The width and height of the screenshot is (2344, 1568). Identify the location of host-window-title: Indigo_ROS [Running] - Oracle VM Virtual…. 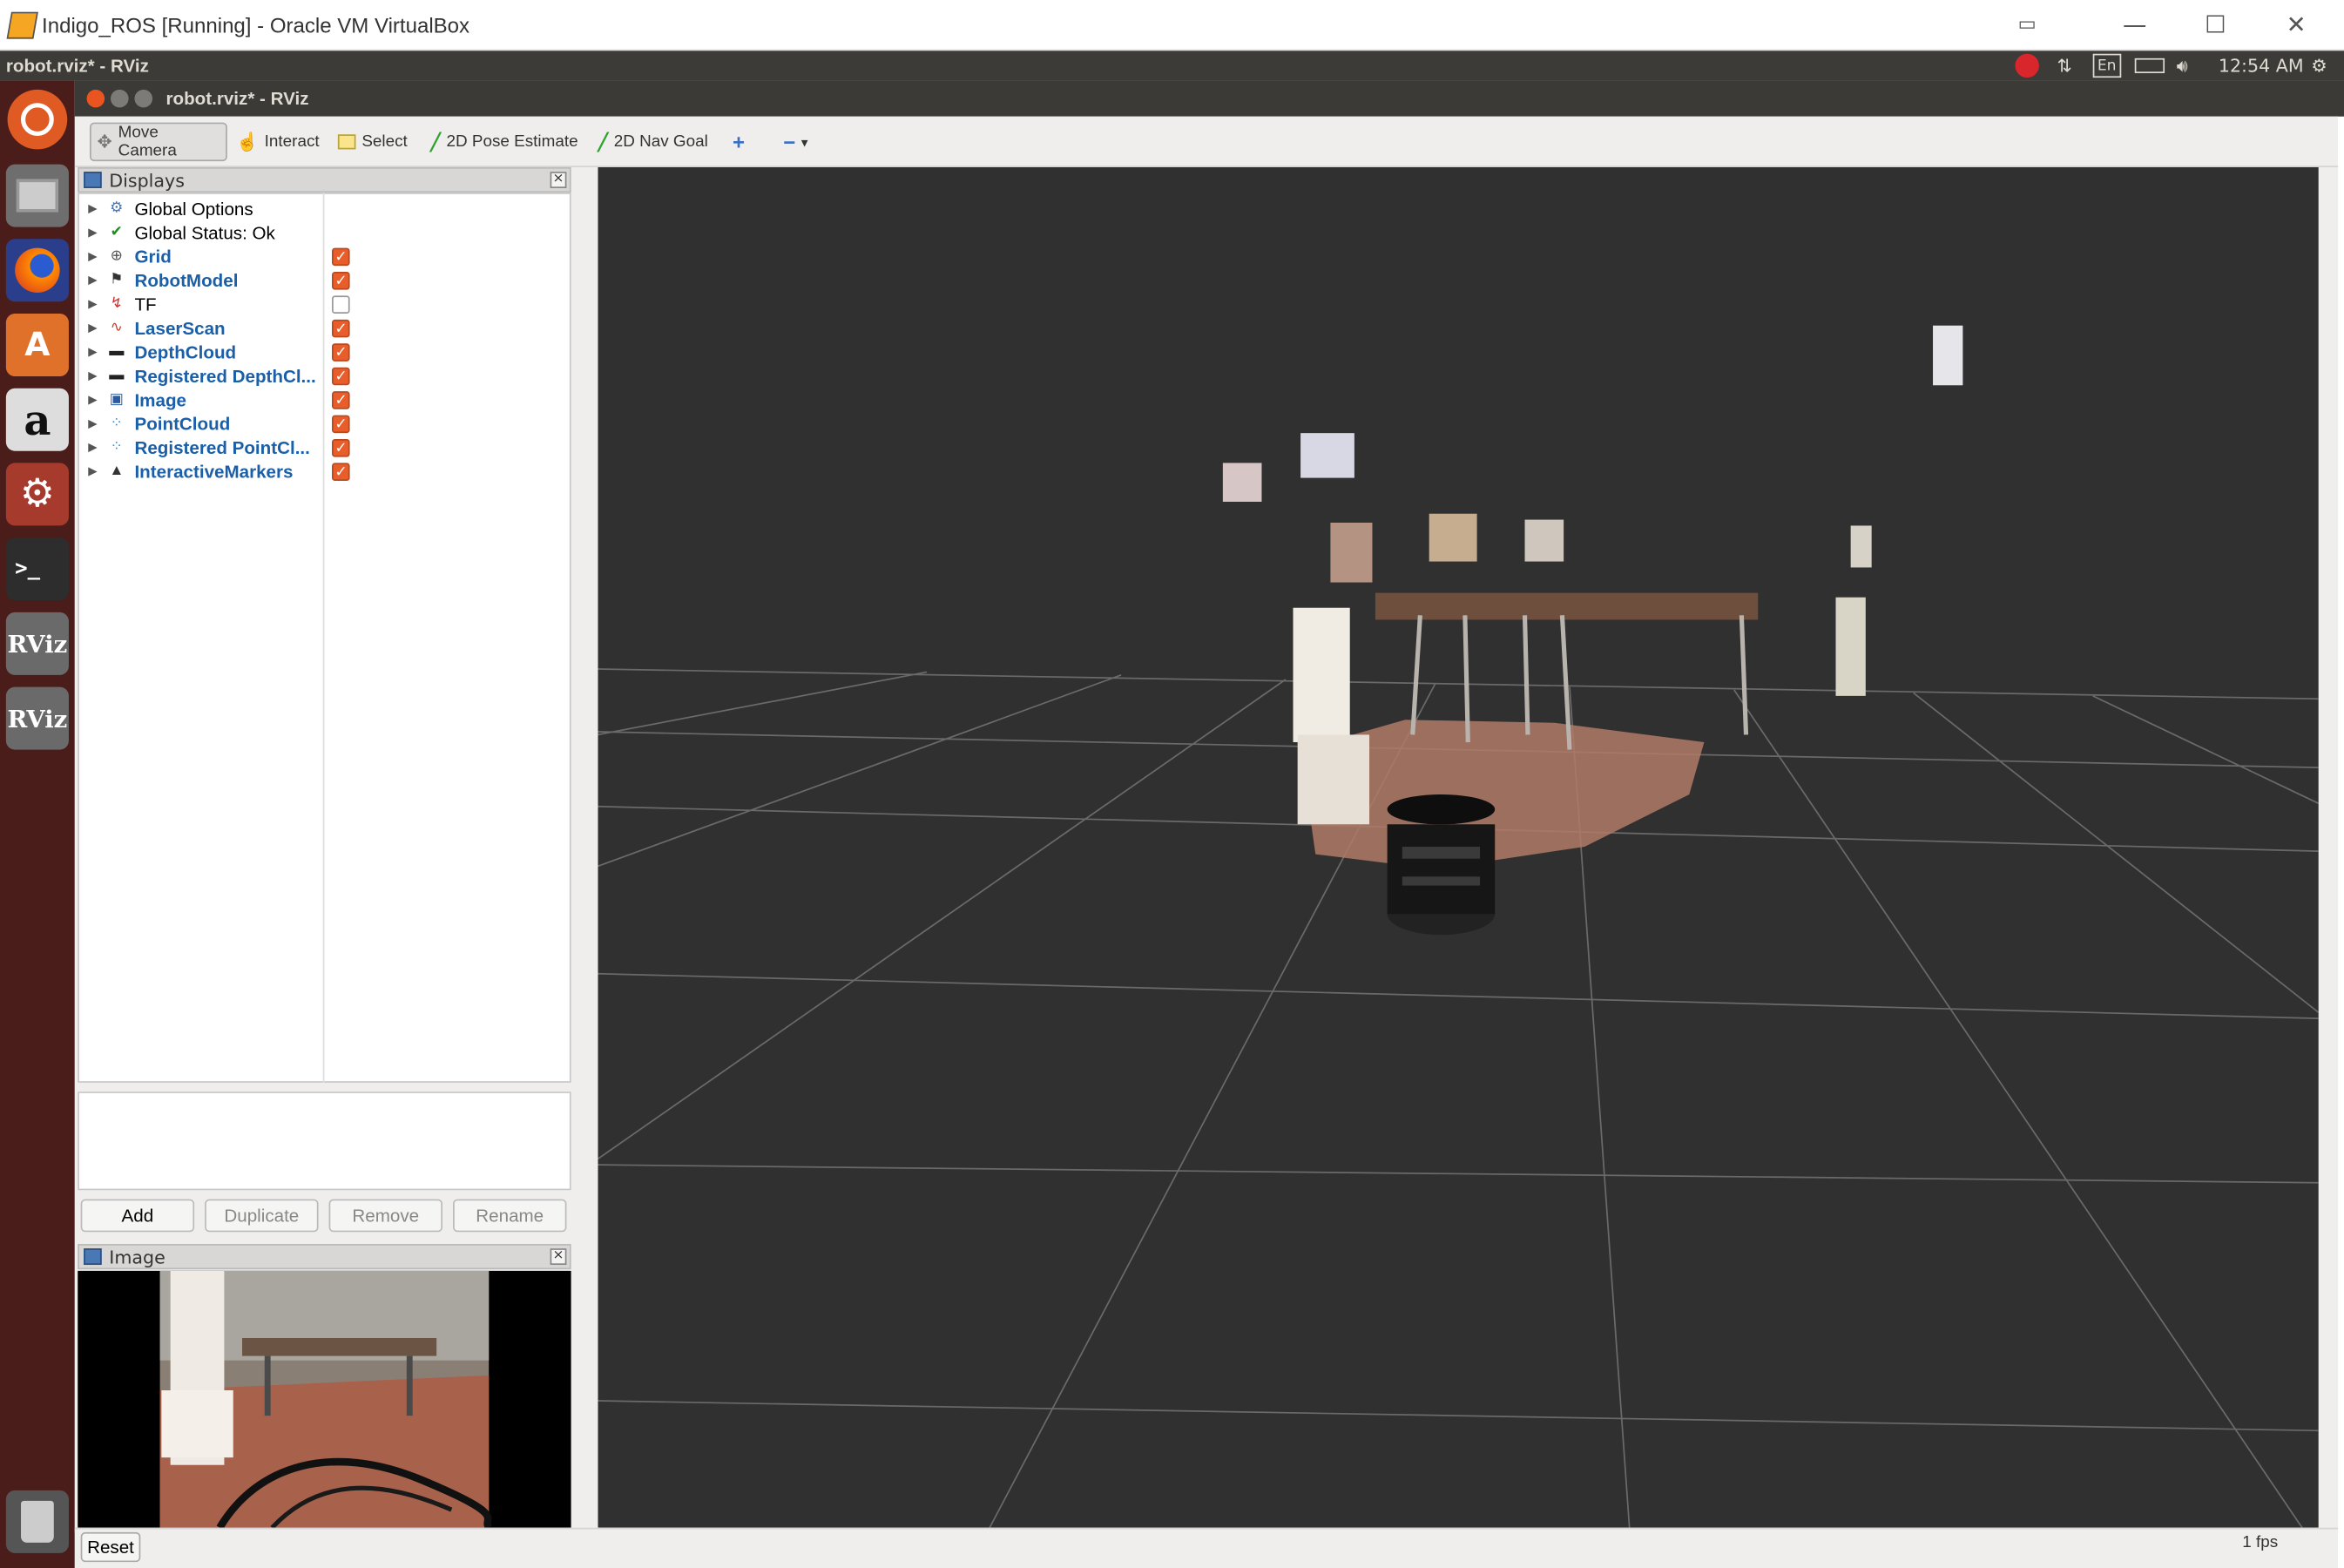
(256, 25).